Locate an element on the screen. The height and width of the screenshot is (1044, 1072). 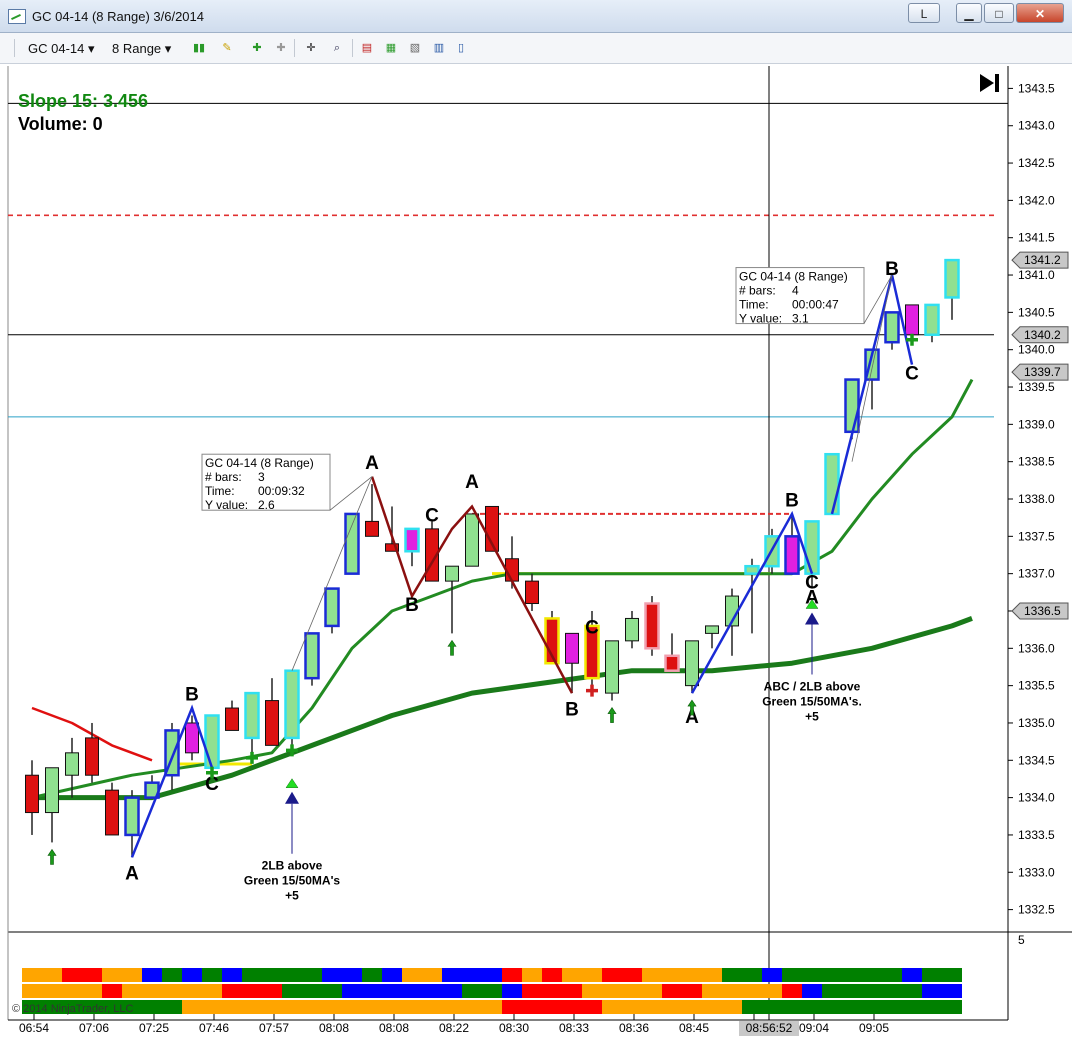
y-axis-tick-label: 1334.5 is located at coordinates (1036, 760).